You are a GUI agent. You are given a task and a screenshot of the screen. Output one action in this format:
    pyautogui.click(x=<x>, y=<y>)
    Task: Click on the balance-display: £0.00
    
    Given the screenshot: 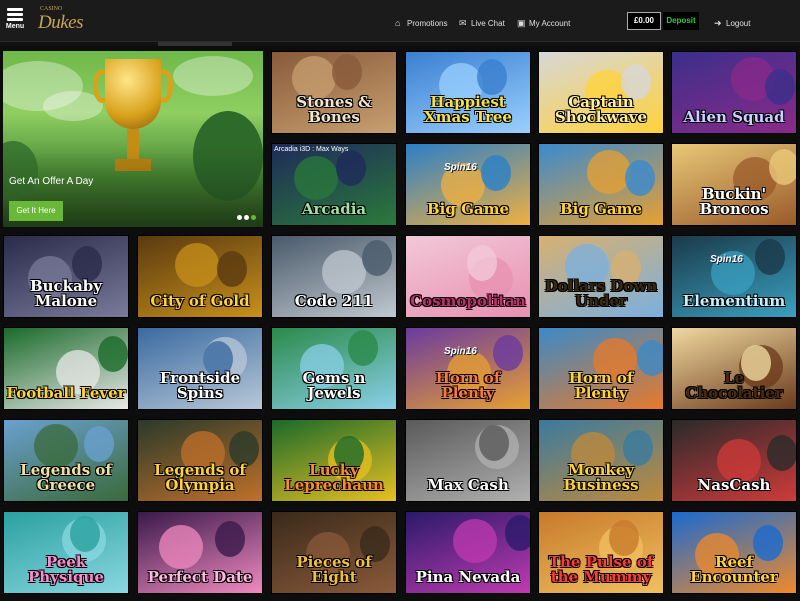 What is the action you would take?
    pyautogui.click(x=644, y=21)
    